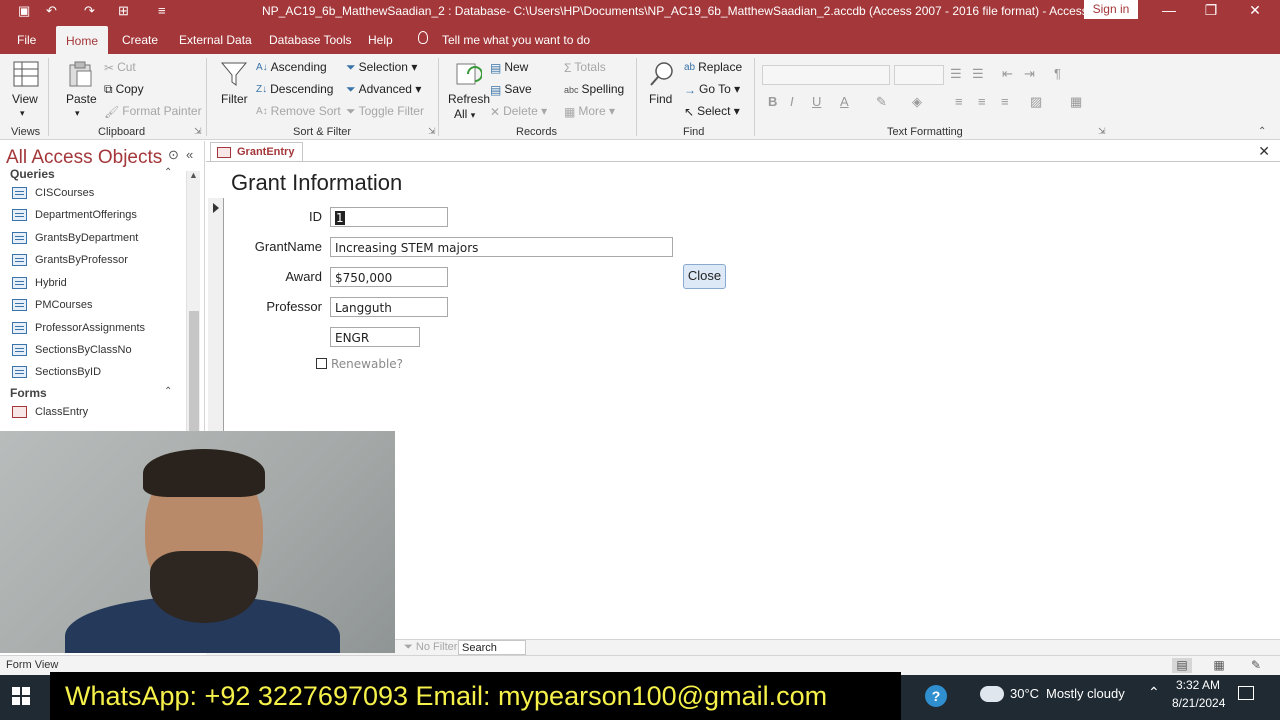 This screenshot has height=720, width=1280. I want to click on advanced-button: ⏷ Advanced ▾, so click(383, 89).